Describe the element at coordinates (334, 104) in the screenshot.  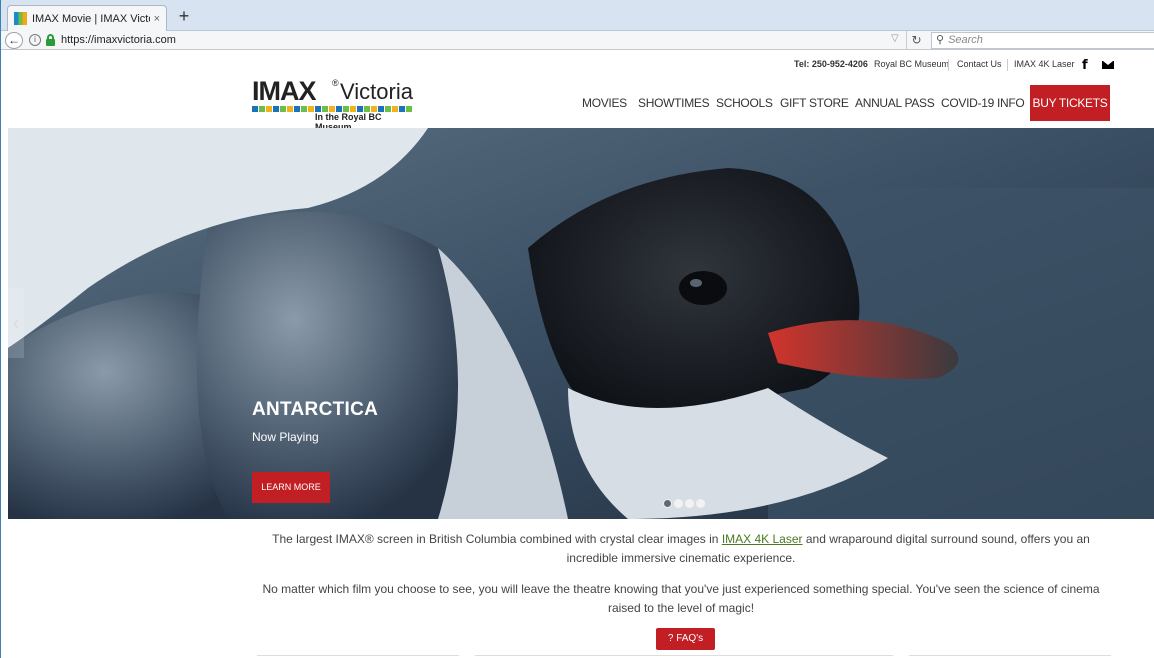
I see `imax-victoria-logo: IMAX ® Victoria In the Royal BC Museum` at that location.